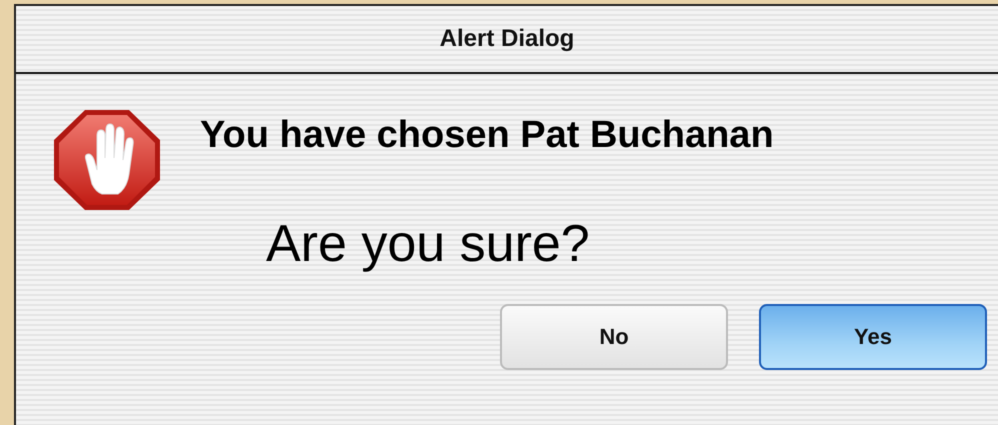 The image size is (998, 425). Describe the element at coordinates (614, 337) in the screenshot. I see `no-button: No` at that location.